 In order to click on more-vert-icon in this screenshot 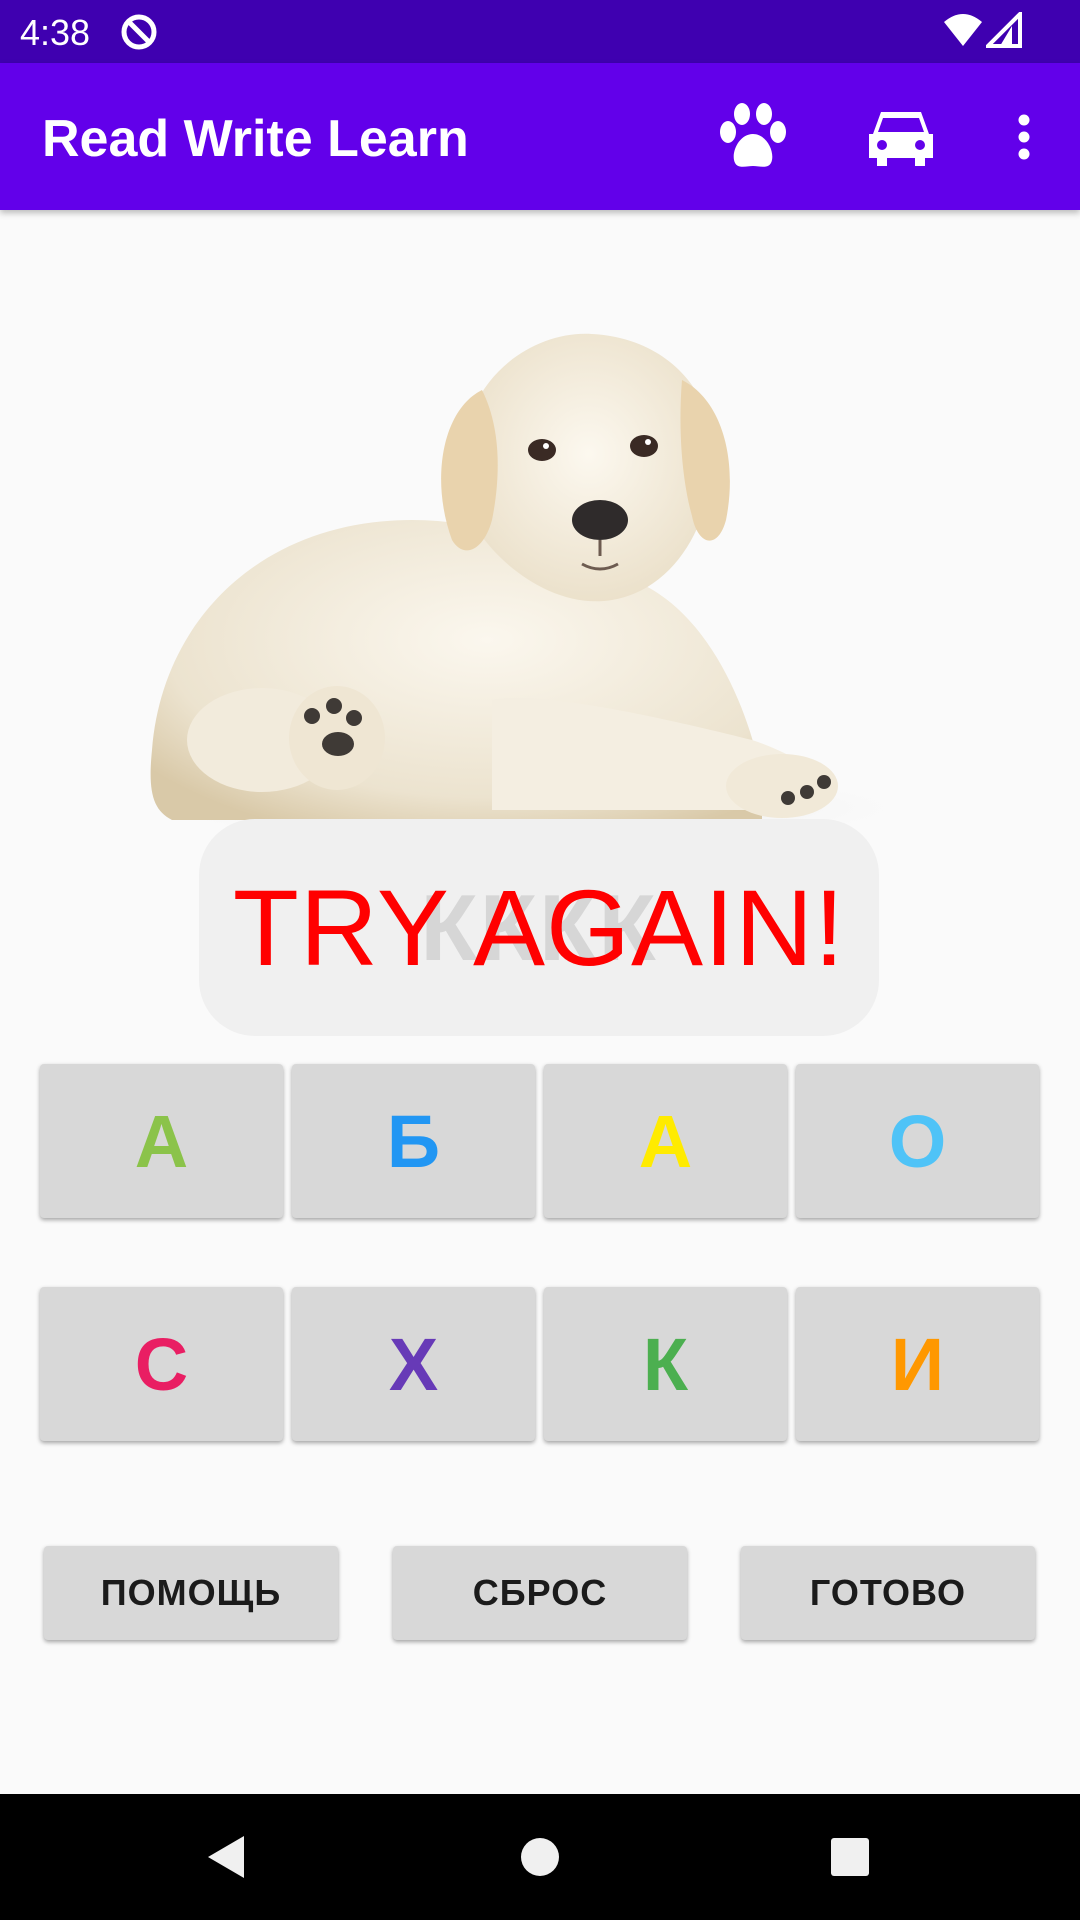, I will do `click(1024, 137)`.